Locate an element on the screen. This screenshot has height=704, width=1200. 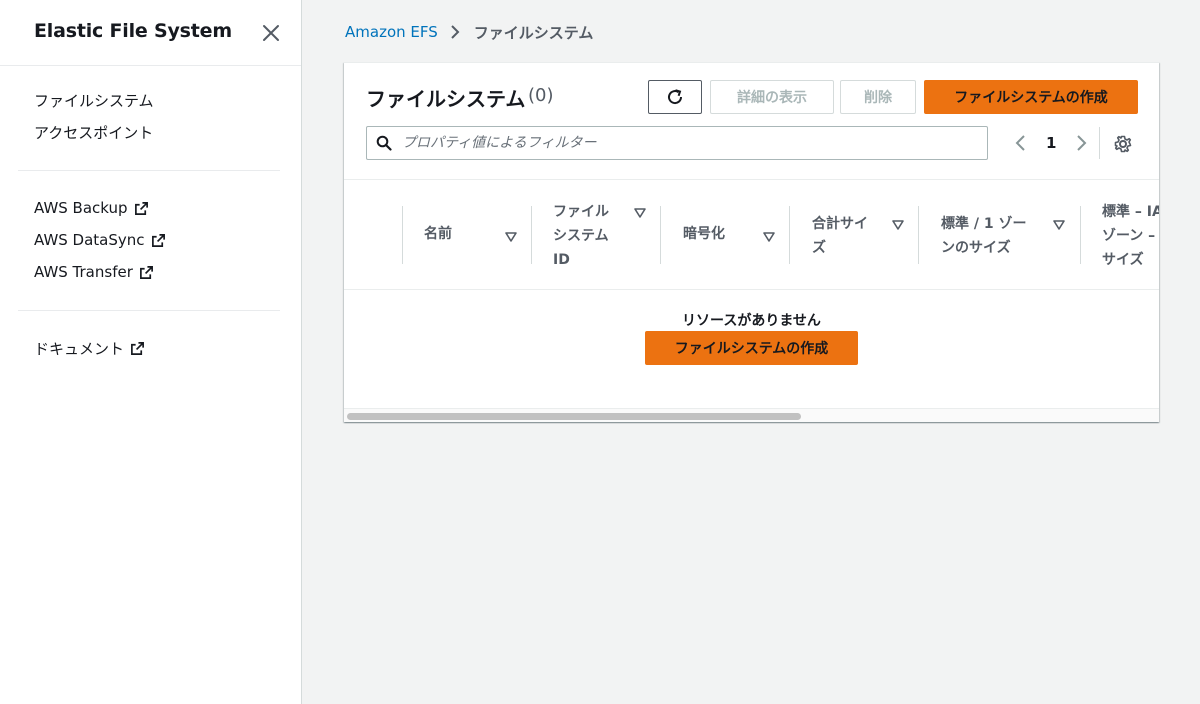
pagination: 1 is located at coordinates (1051, 143).